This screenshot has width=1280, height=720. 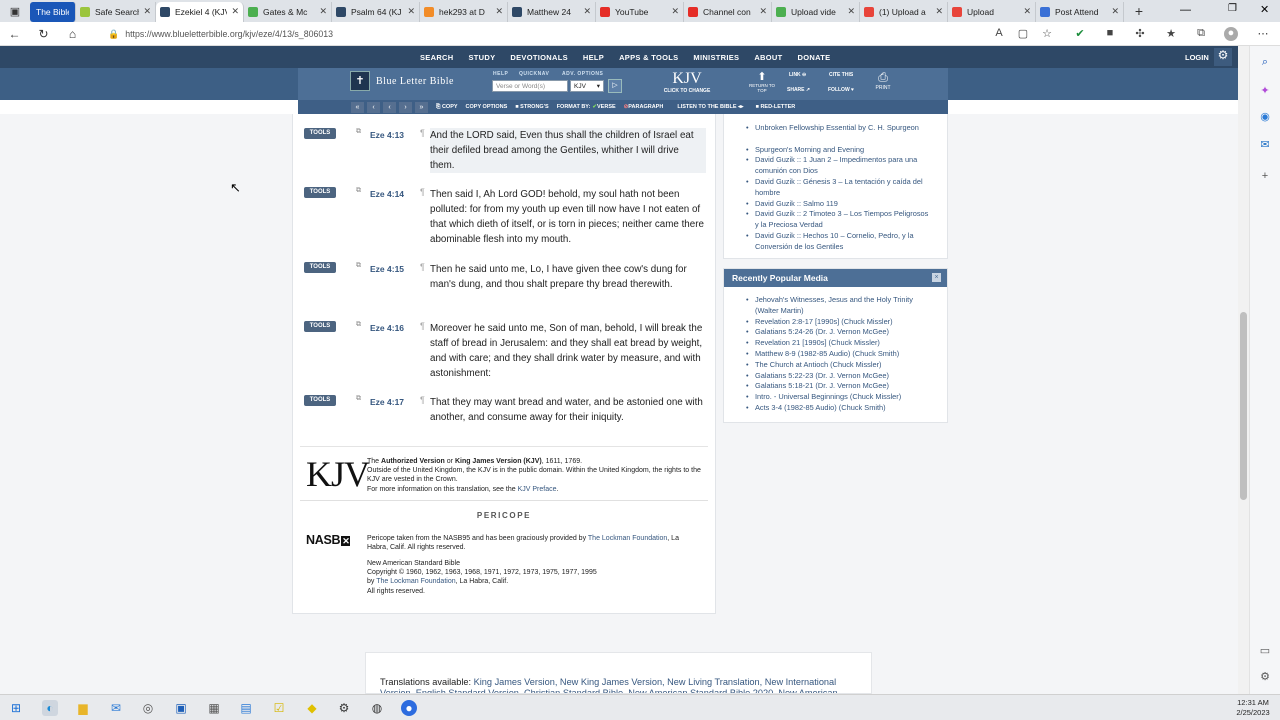 I want to click on restore-icon: ❐, so click(x=1232, y=8).